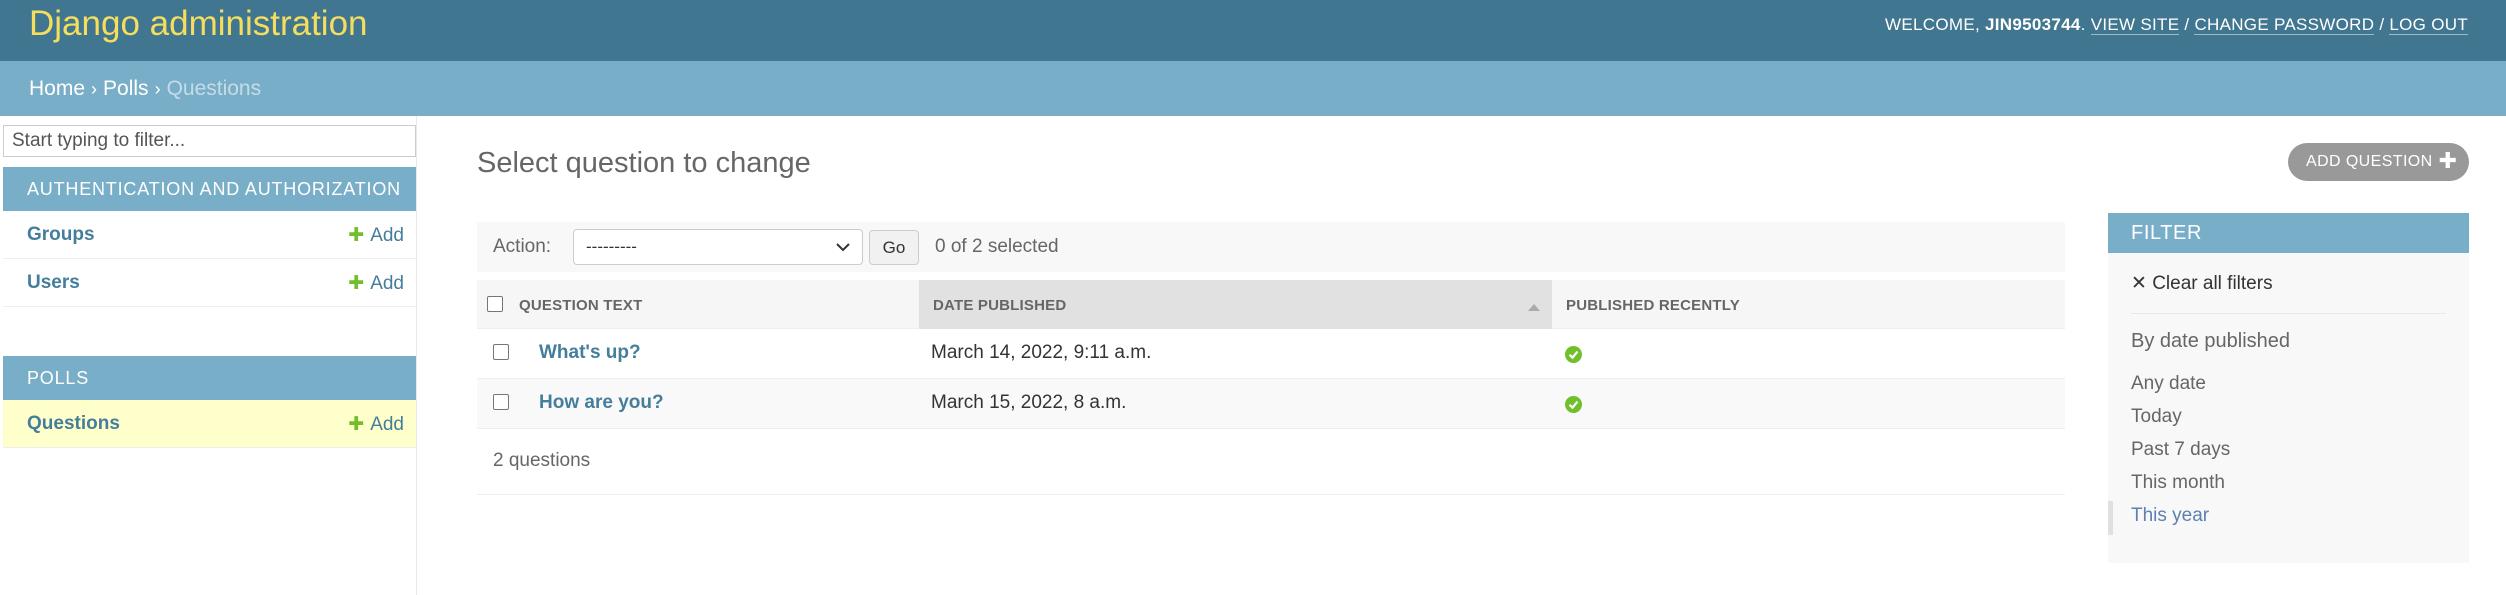  I want to click on welcome-text: Welcome,, so click(1935, 24).